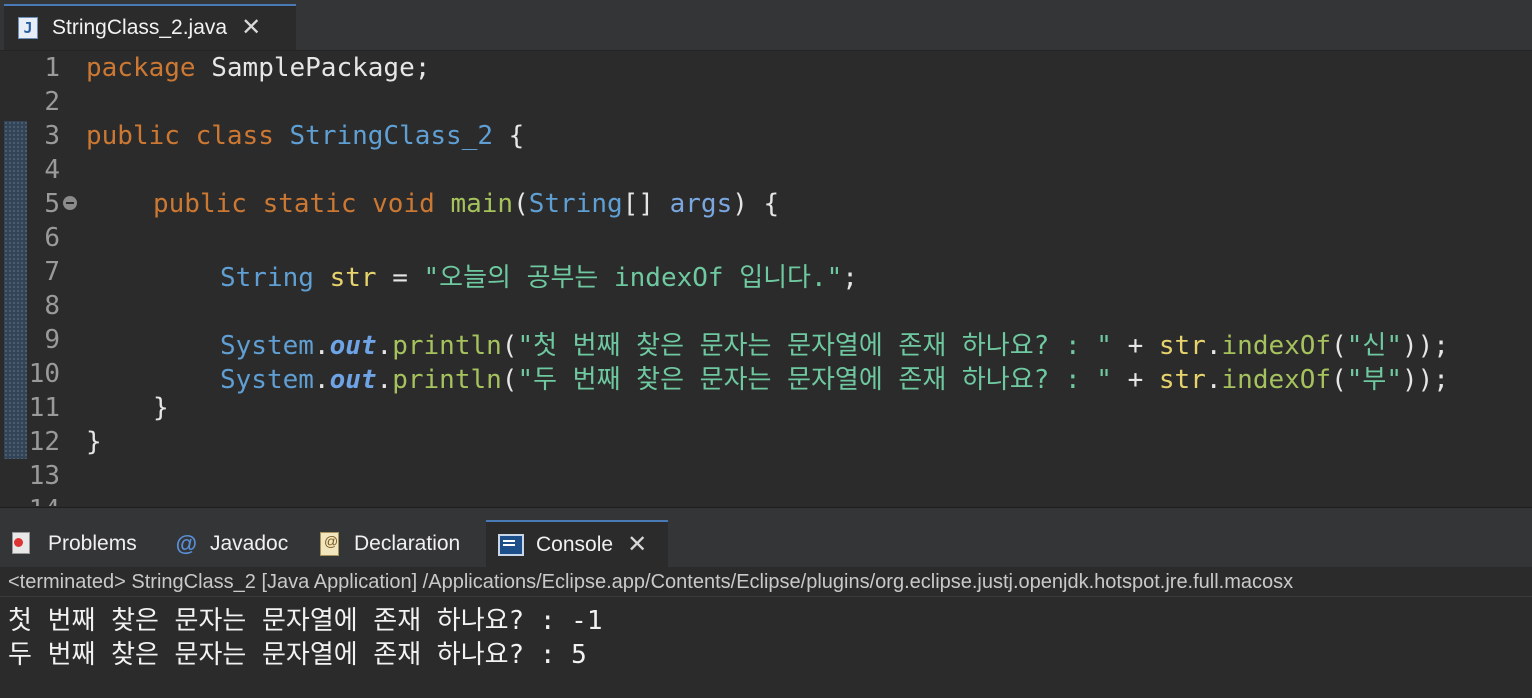 This screenshot has width=1532, height=698. I want to click on line-number: 13, so click(44, 476).